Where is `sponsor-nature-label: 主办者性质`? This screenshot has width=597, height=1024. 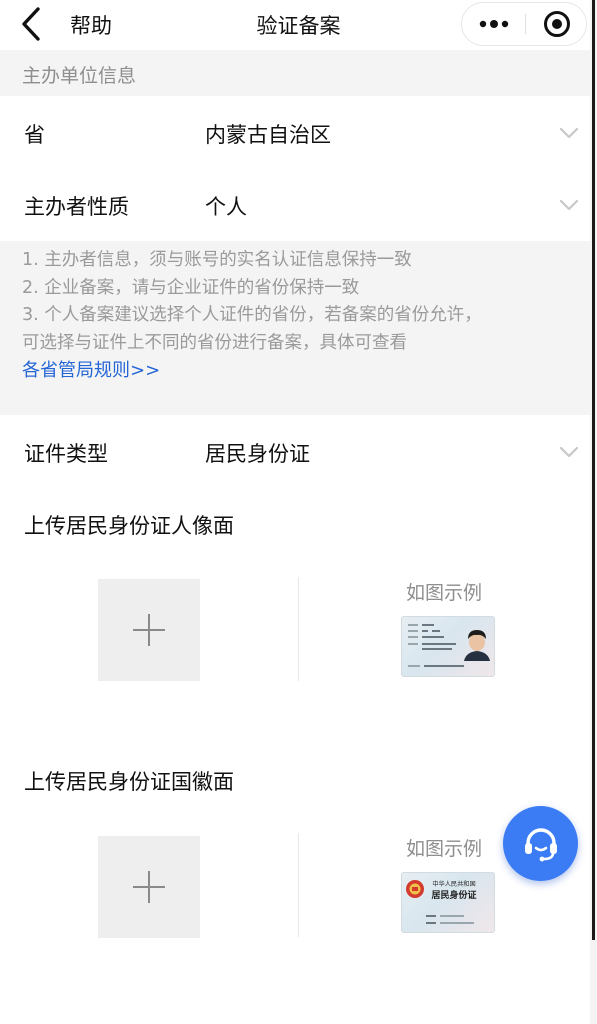 sponsor-nature-label: 主办者性质 is located at coordinates (76, 207).